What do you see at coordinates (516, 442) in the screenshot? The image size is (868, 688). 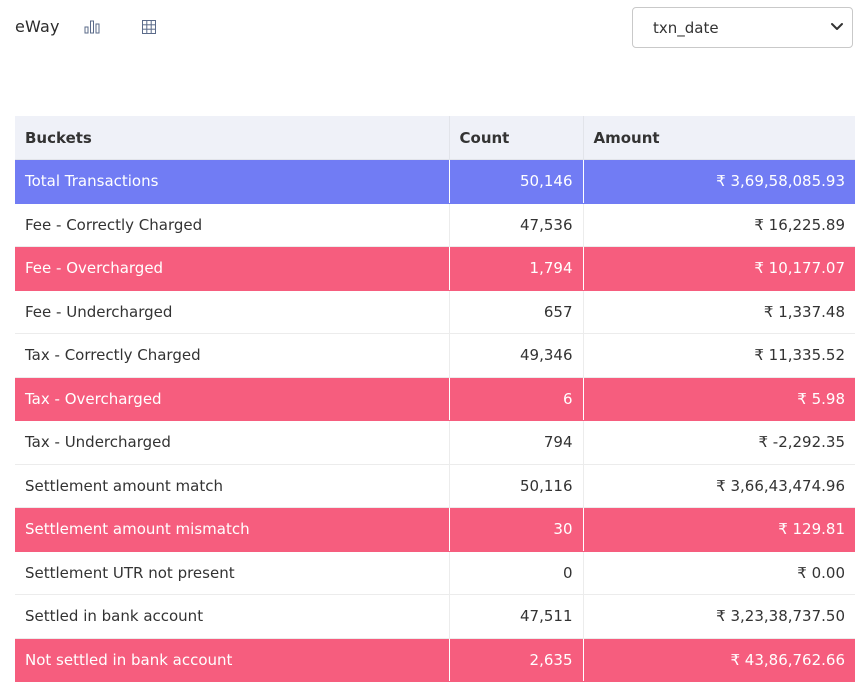 I see `cell-count: 794` at bounding box center [516, 442].